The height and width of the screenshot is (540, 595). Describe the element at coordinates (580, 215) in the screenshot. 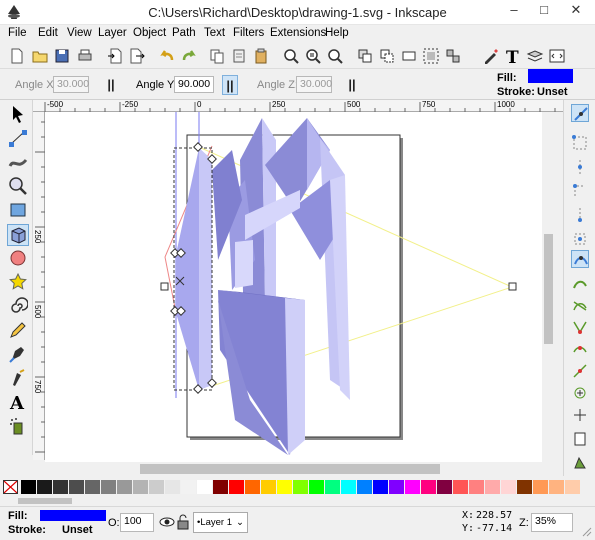

I see `snap-bbox-midpoint-icon` at that location.